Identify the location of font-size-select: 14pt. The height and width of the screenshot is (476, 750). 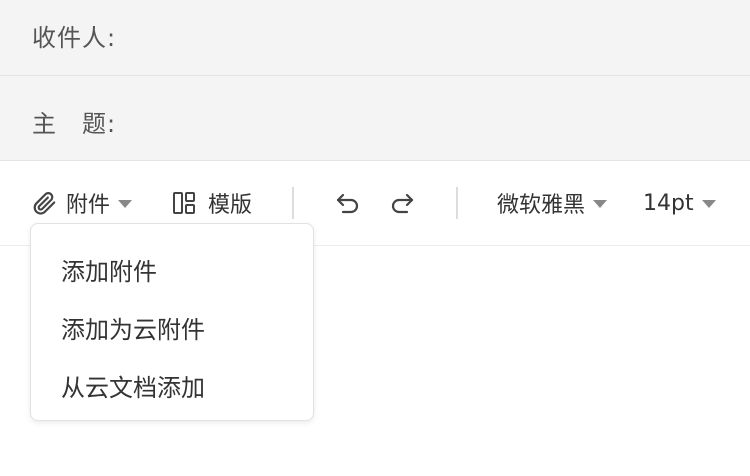
(679, 203).